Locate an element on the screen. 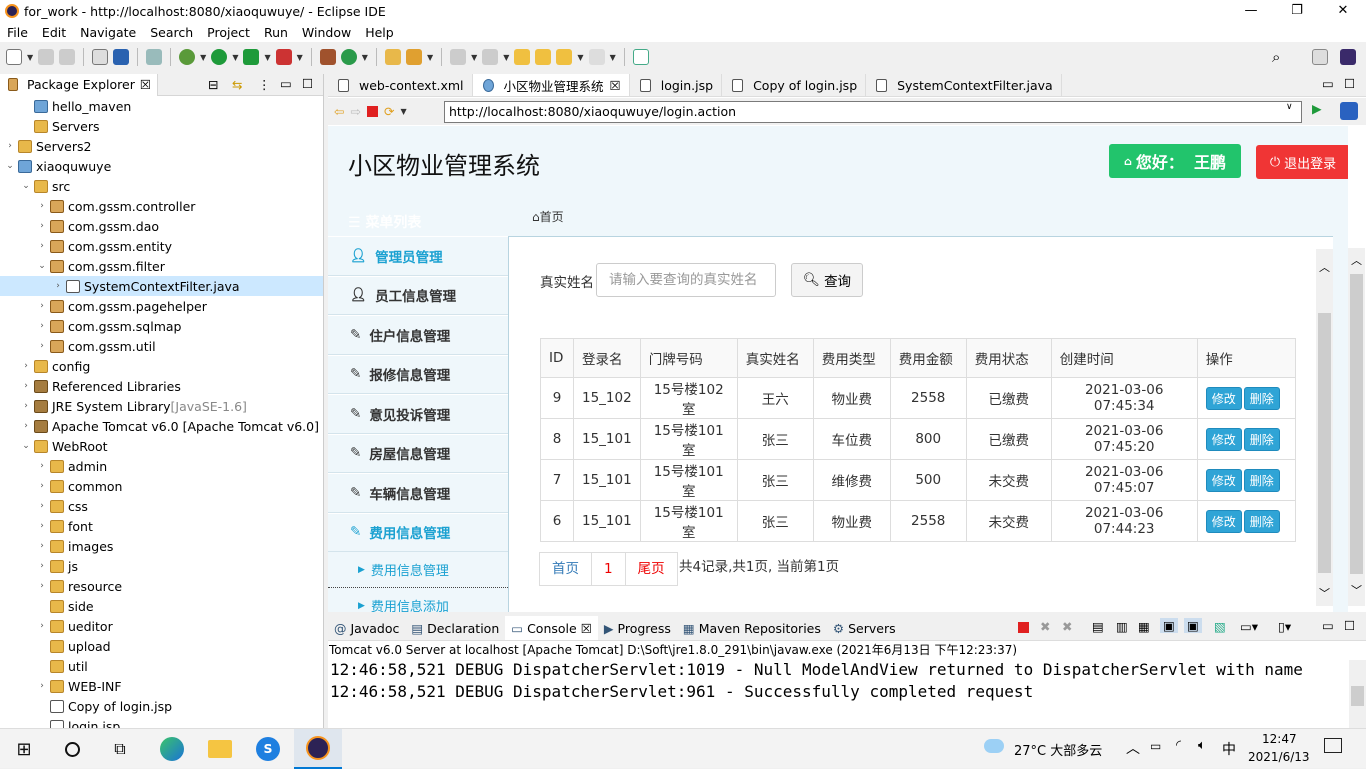  scroll-down-icon: ﹀ is located at coordinates (1356, 590).